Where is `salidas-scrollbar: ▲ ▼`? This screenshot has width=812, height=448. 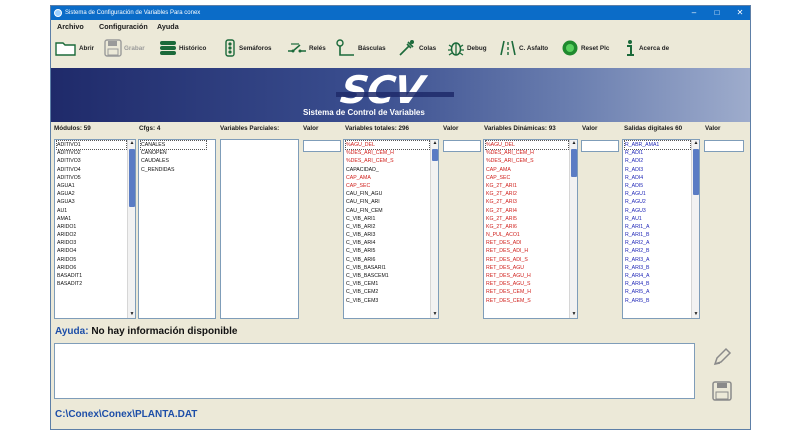
salidas-scrollbar: ▲ ▼ is located at coordinates (695, 229).